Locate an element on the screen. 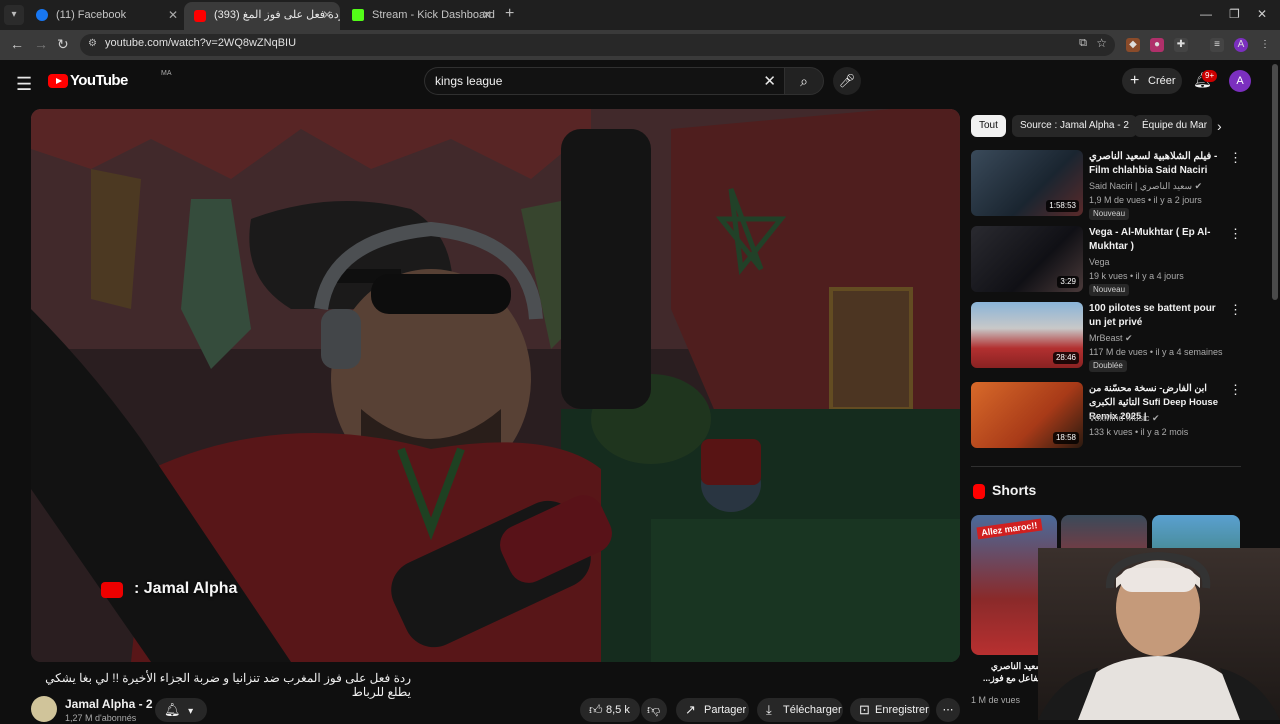  install-icon: ⧉ is located at coordinates (1083, 43).